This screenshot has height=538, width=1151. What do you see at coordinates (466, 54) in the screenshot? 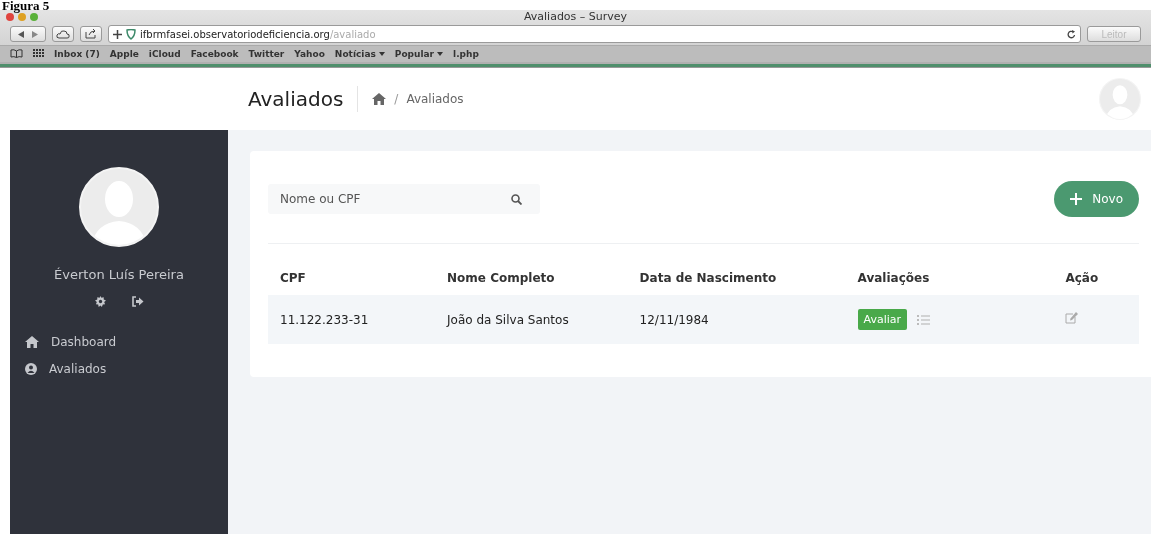
I see `bookmark-item: l.php` at bounding box center [466, 54].